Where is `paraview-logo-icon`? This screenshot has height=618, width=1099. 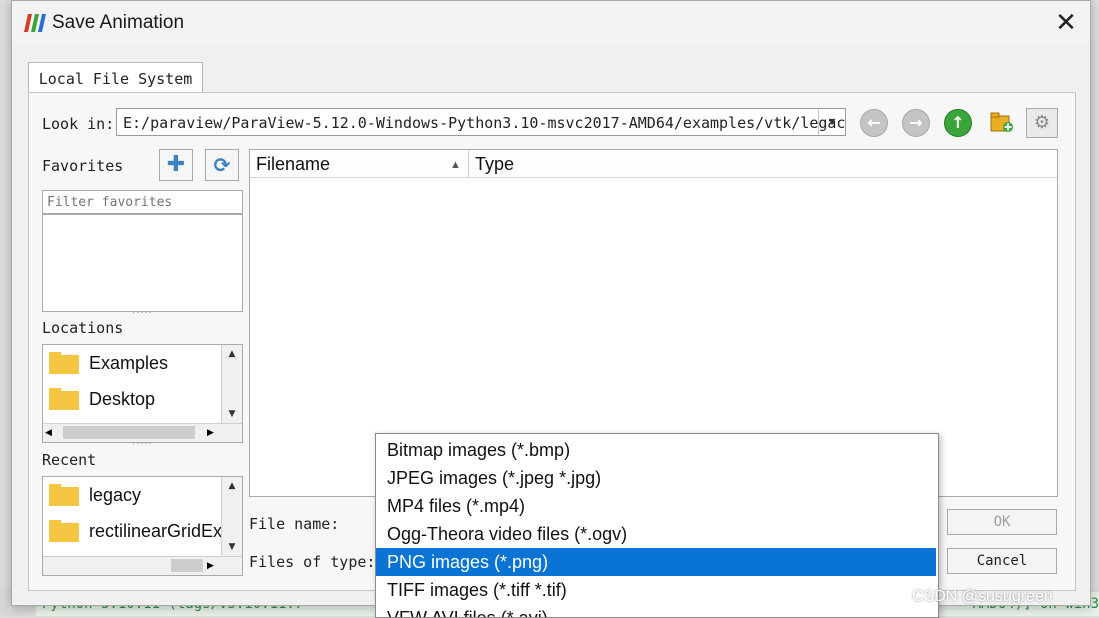
paraview-logo-icon is located at coordinates (35, 23).